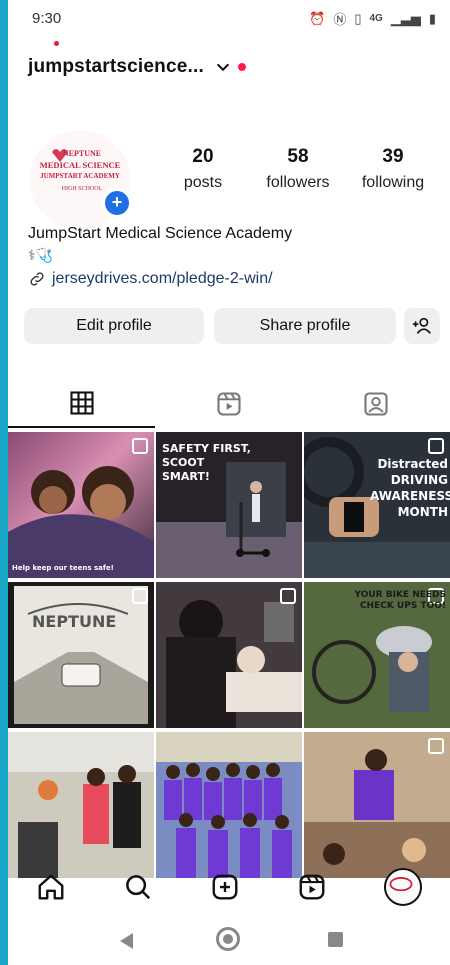 This screenshot has height=965, width=450. What do you see at coordinates (225, 887) in the screenshot?
I see `create-post-icon` at bounding box center [225, 887].